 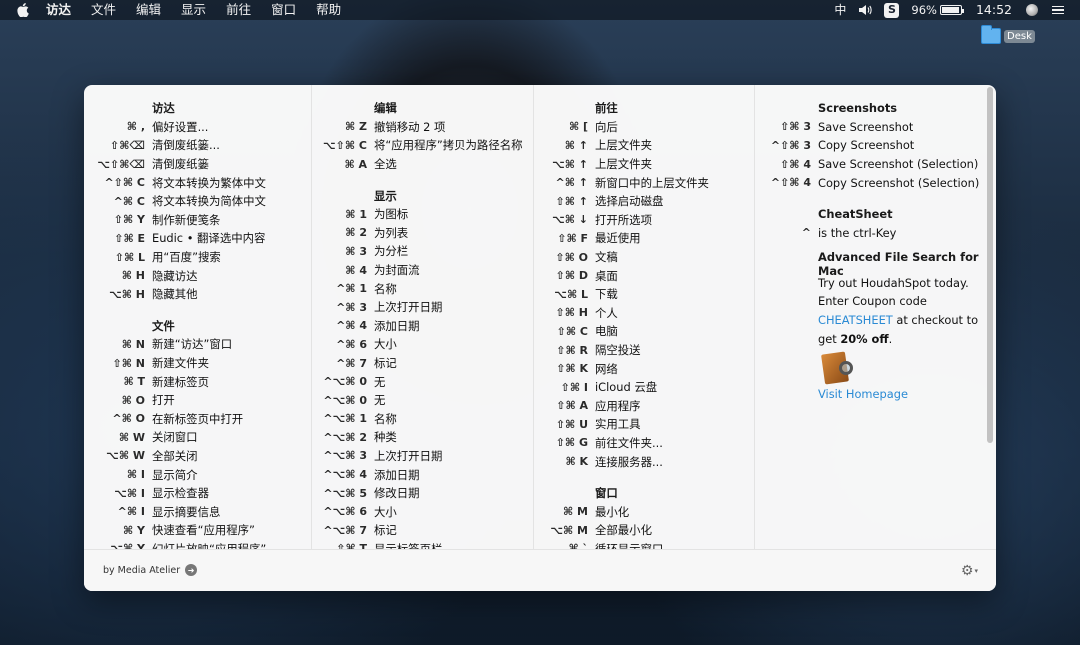 I want to click on shortcut-label: 网络, so click(x=606, y=368).